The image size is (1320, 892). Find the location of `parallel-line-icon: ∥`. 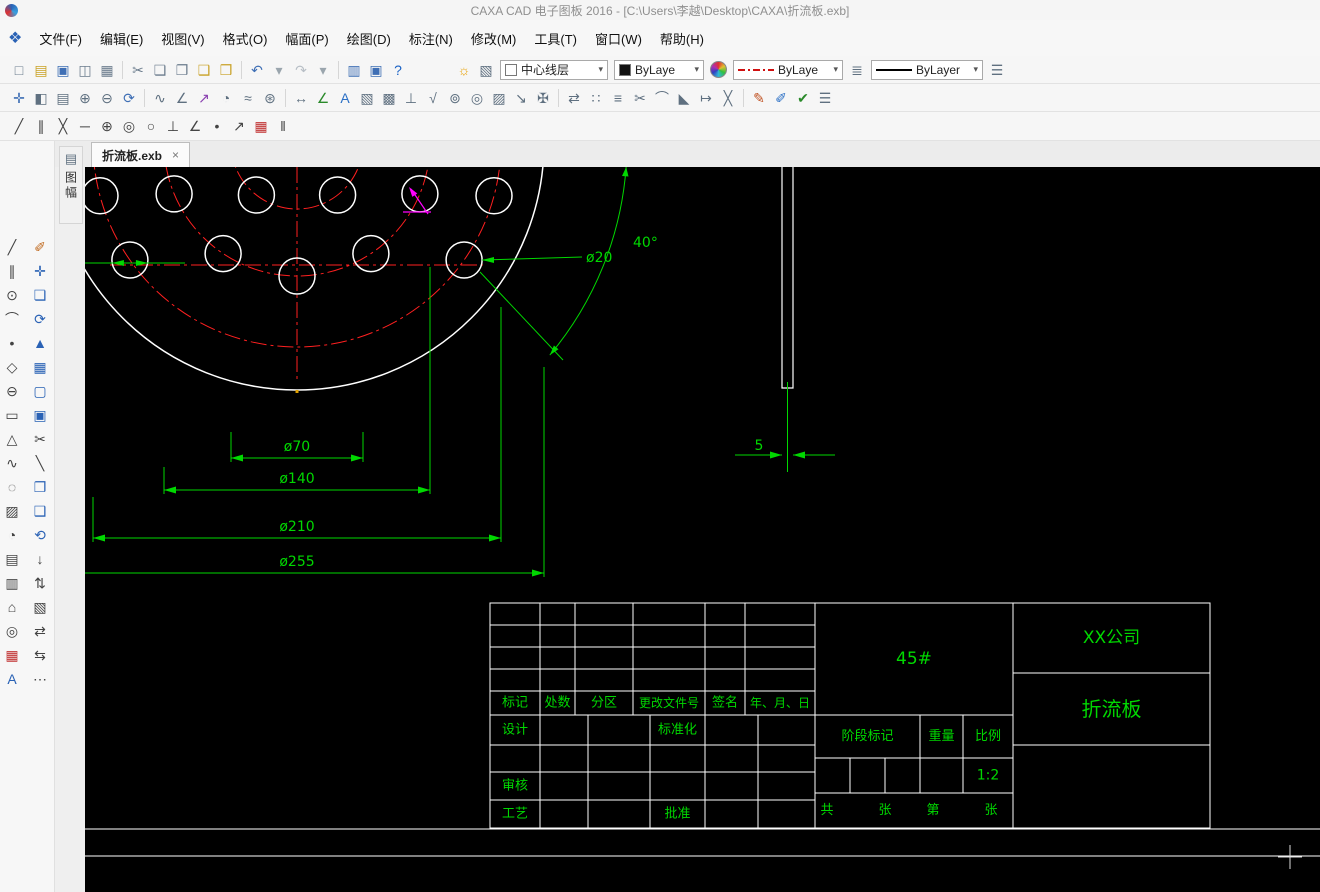

parallel-line-icon: ∥ is located at coordinates (12, 270).